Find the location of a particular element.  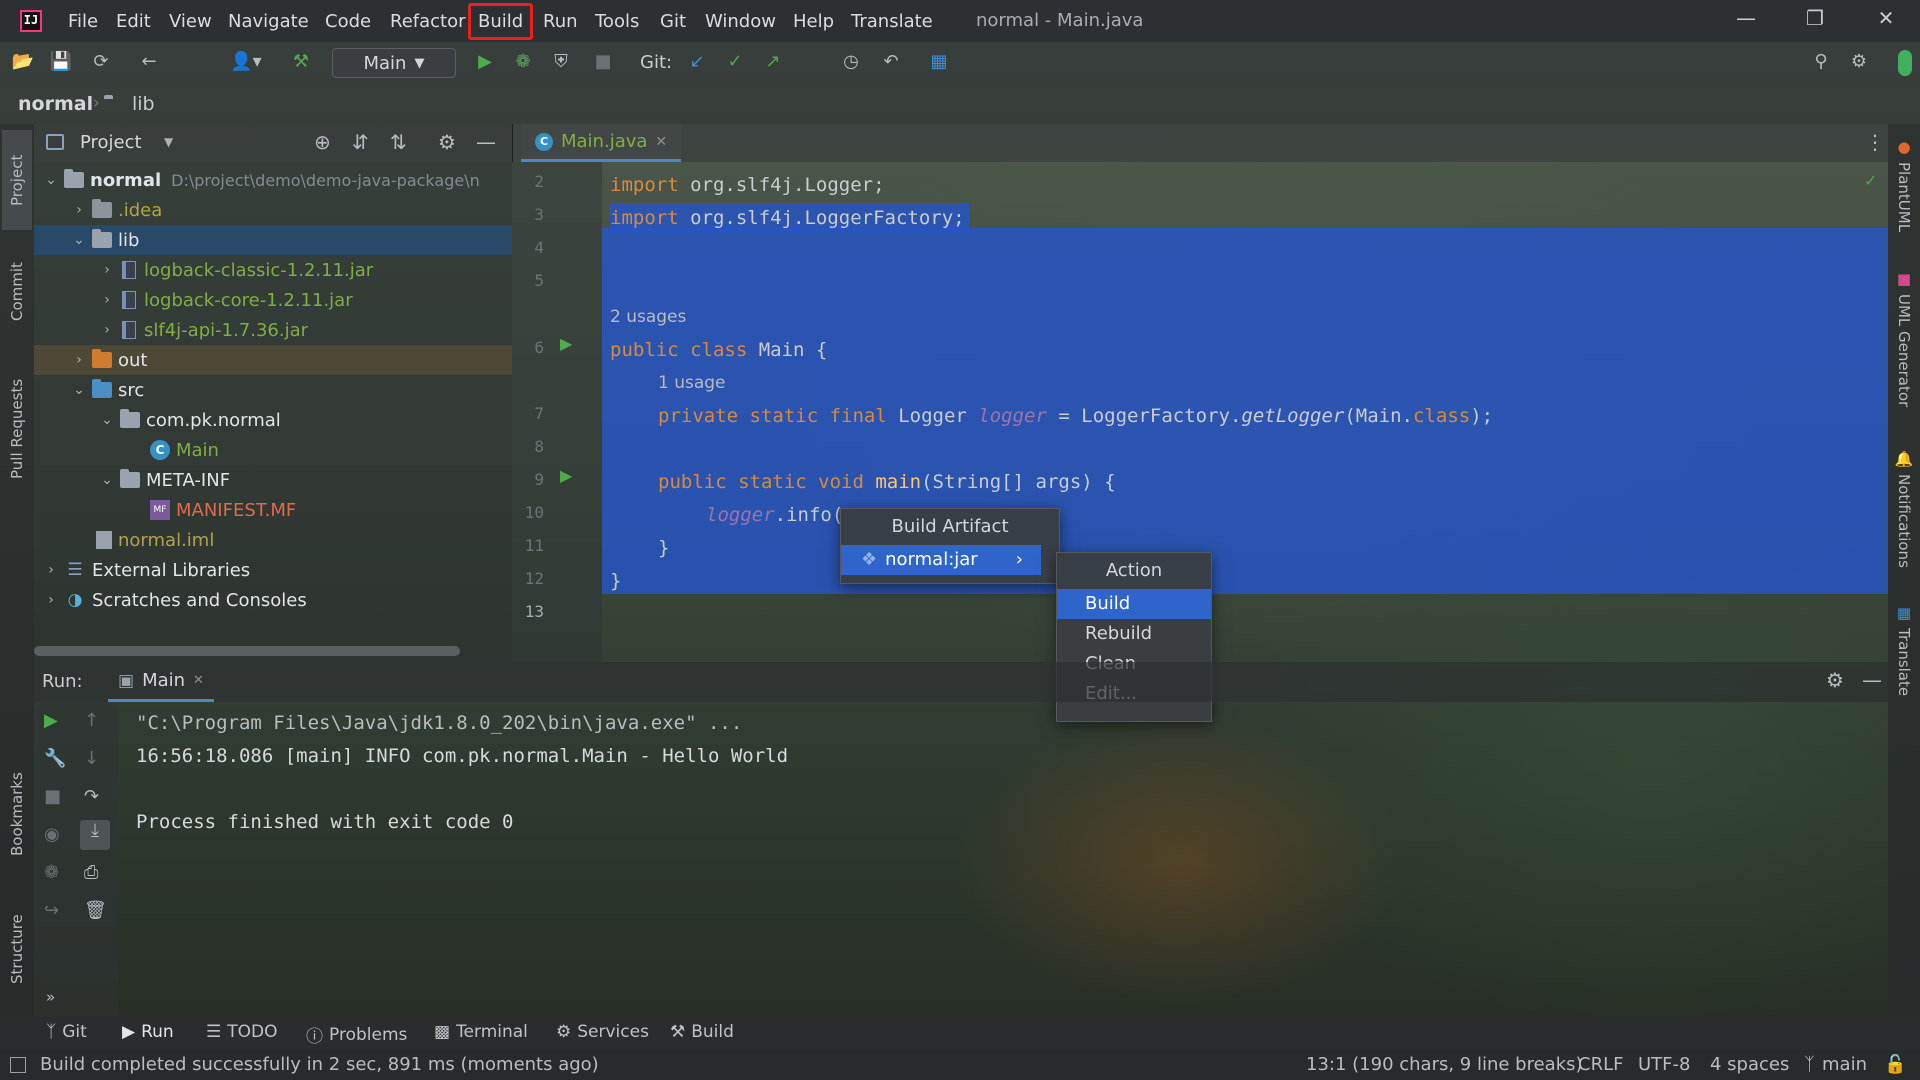

soft-wrap-icon: ↷ is located at coordinates (91, 796).